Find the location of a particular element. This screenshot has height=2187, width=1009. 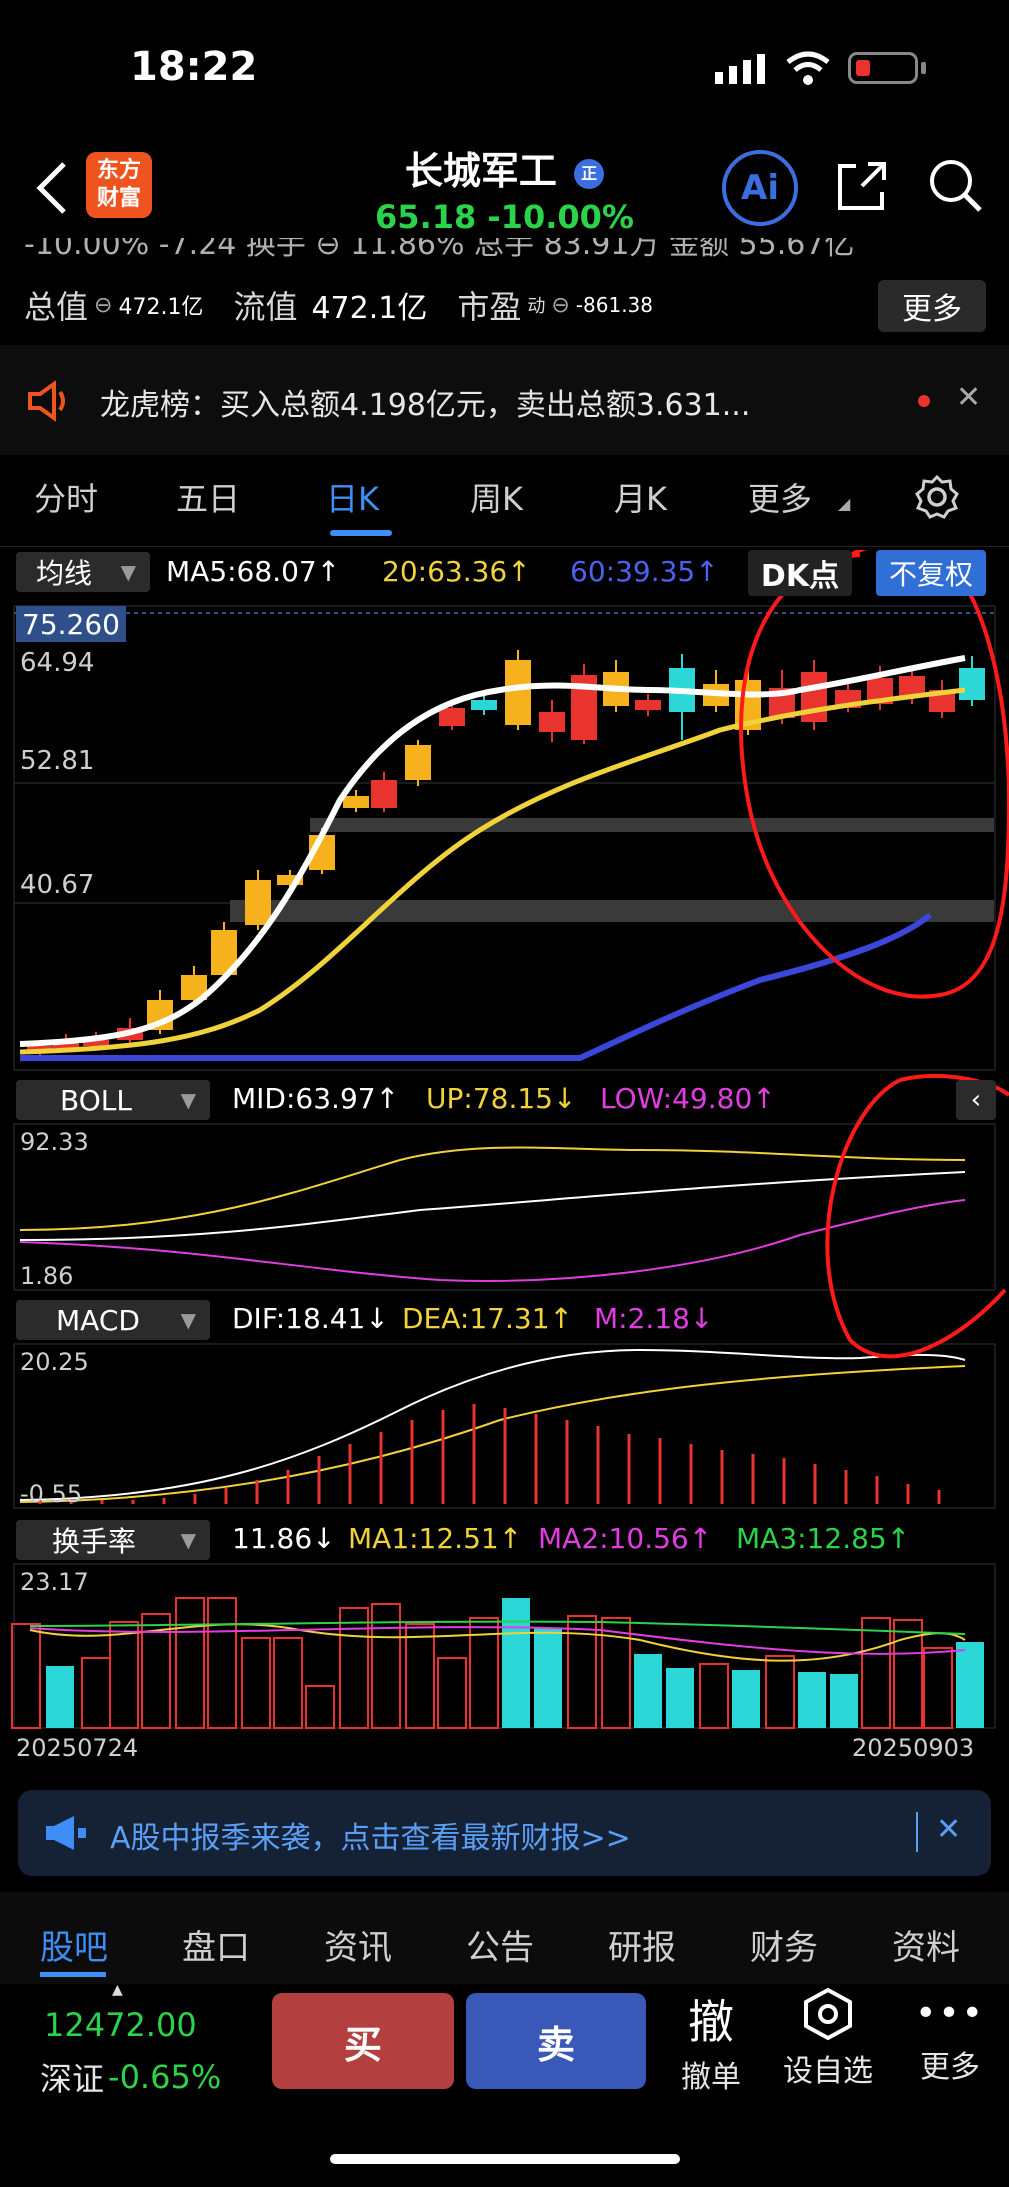

boll-low-line is located at coordinates (492, 1240).